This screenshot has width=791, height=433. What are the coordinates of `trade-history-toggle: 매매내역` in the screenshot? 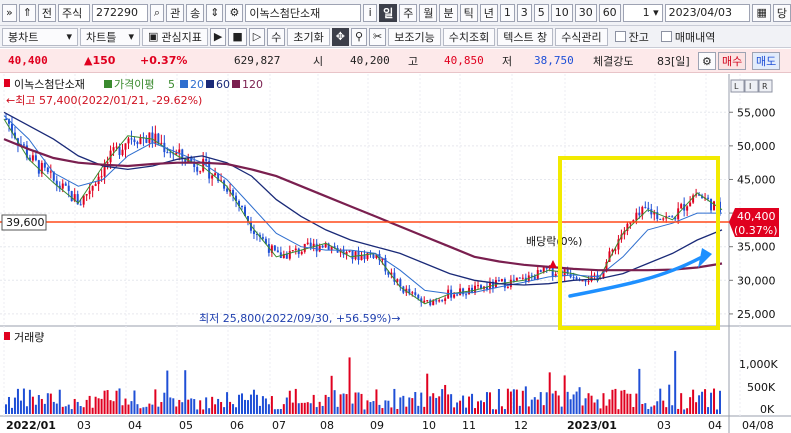 It's located at (688, 37).